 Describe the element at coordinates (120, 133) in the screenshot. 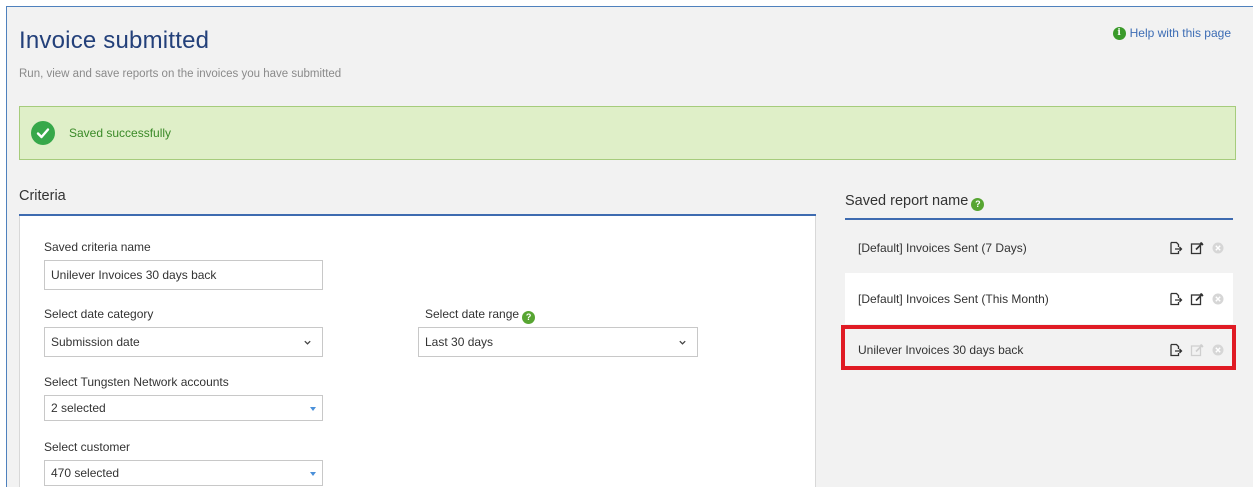

I see `alert-message: Saved successfully` at that location.